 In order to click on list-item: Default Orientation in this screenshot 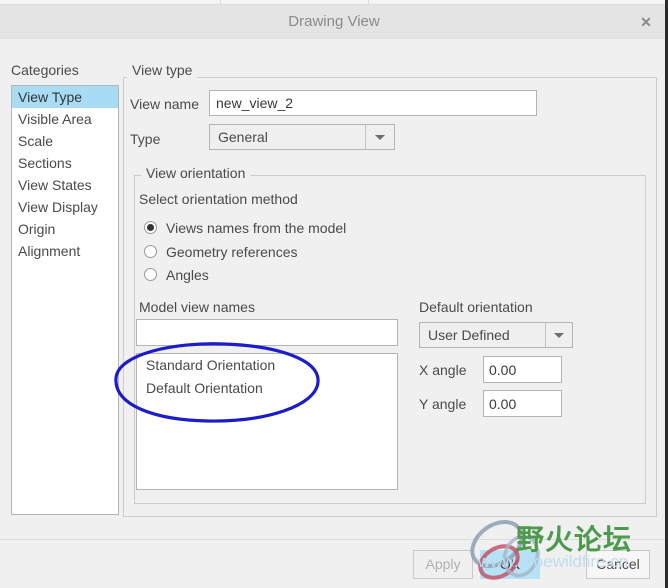, I will do `click(267, 388)`.